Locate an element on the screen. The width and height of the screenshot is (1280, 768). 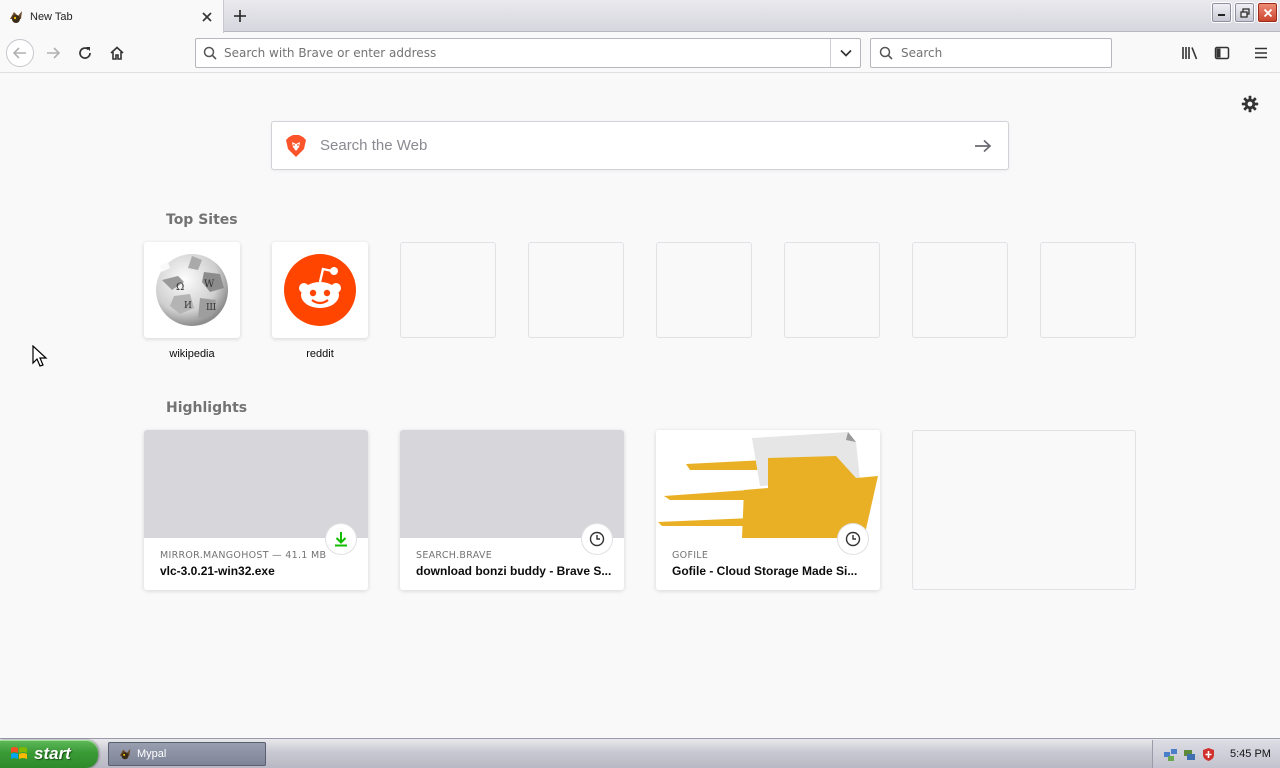
hamburger-icon is located at coordinates (1261, 53).